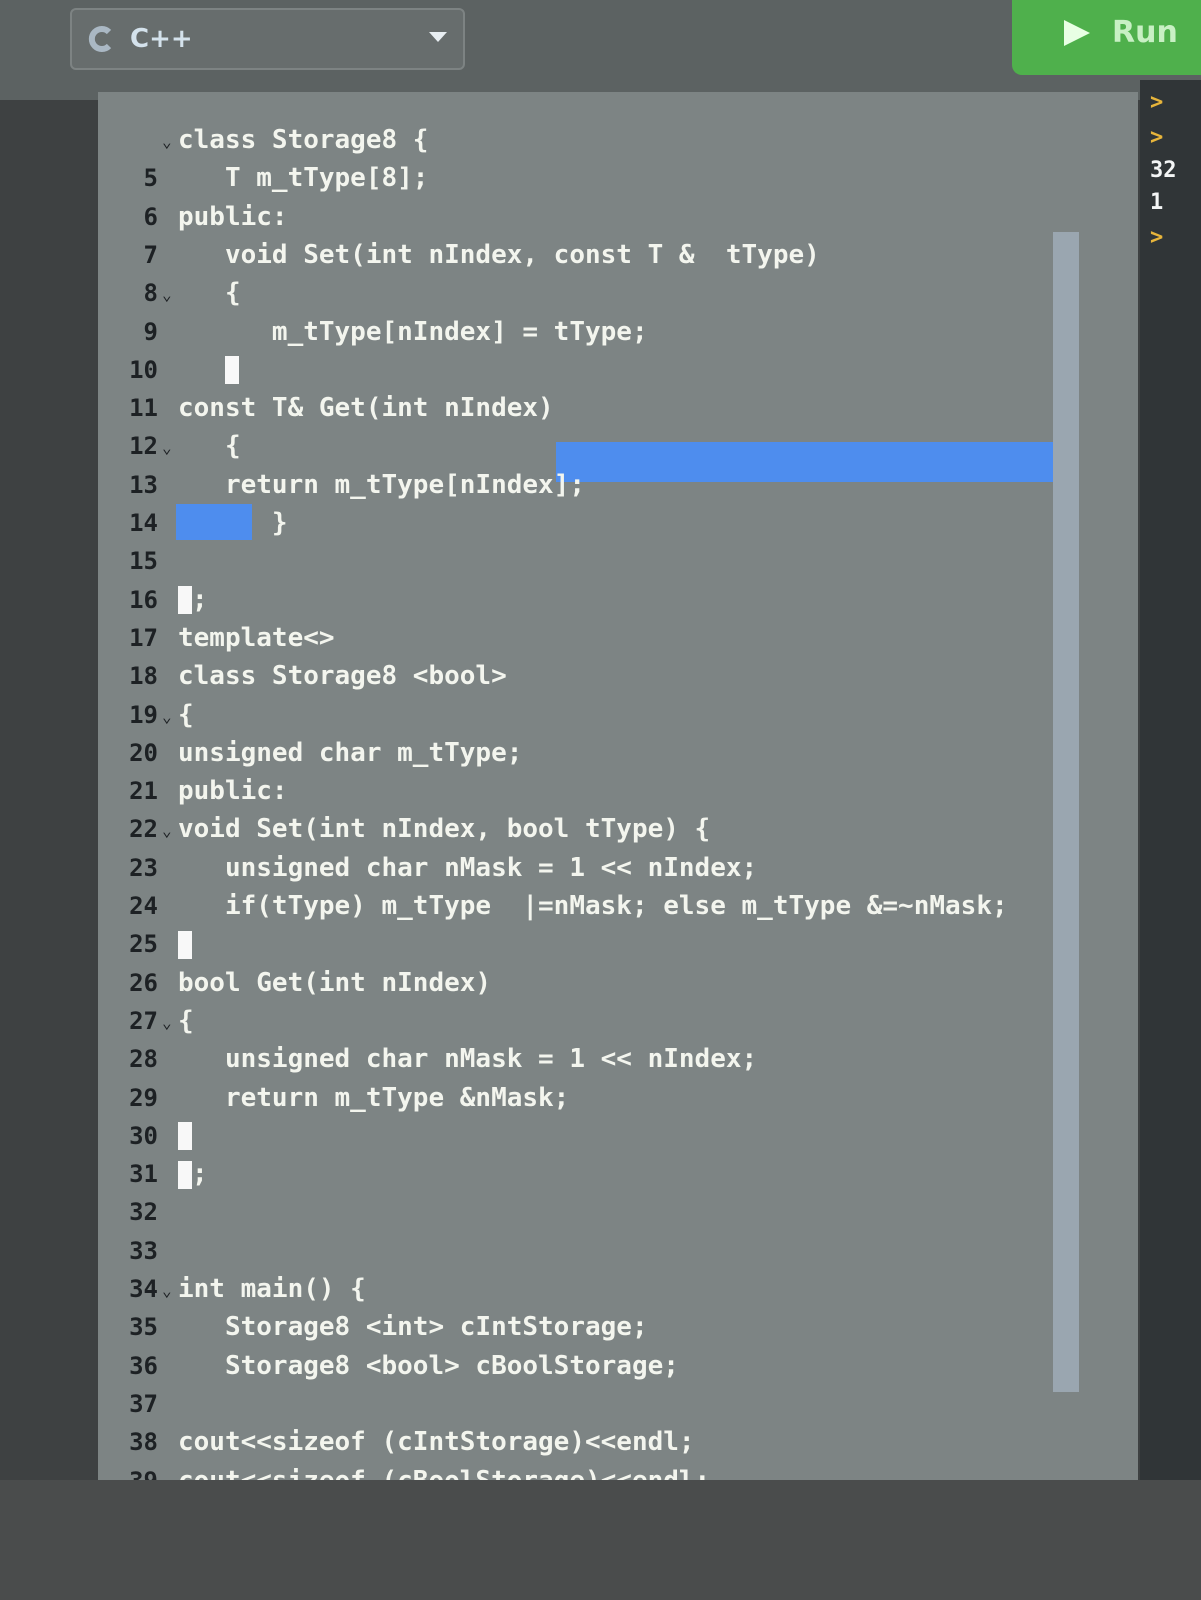 Image resolution: width=1201 pixels, height=1600 pixels. What do you see at coordinates (272, 1289) in the screenshot?
I see `code-text-content: int main() {` at bounding box center [272, 1289].